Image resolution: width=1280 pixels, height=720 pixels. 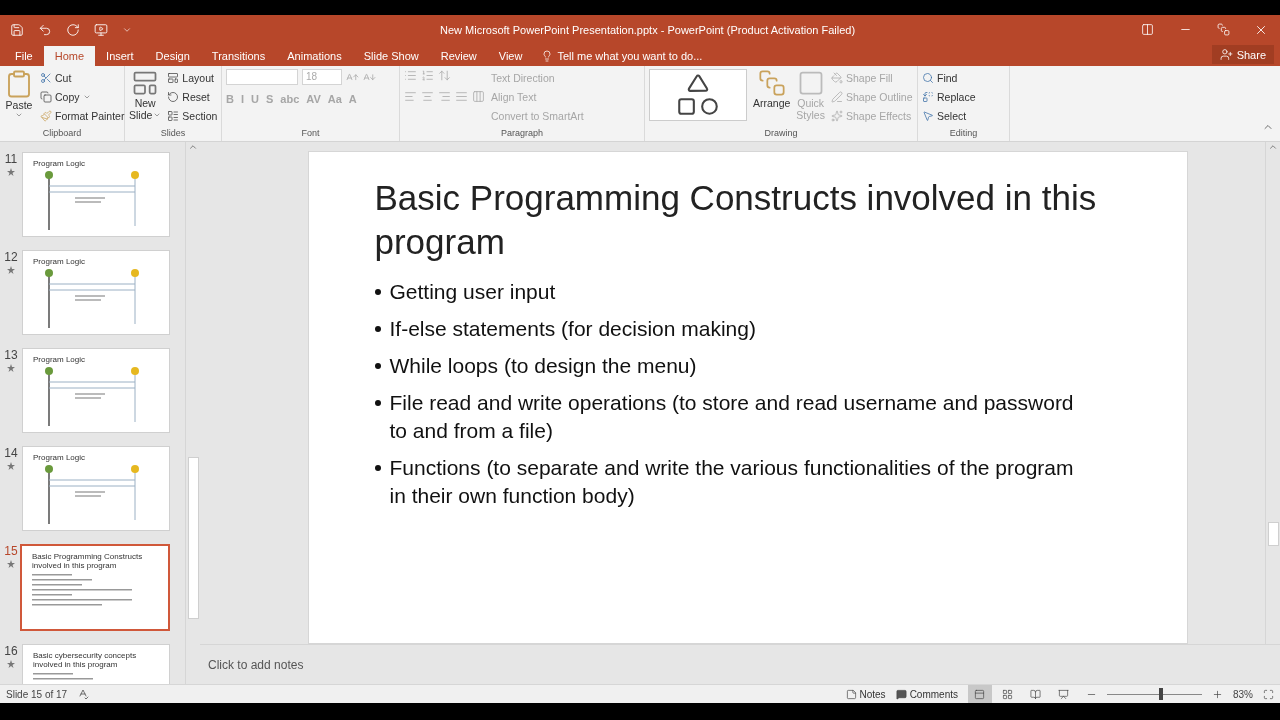 What do you see at coordinates (1217, 694) in the screenshot?
I see `zoom-in-icon` at bounding box center [1217, 694].